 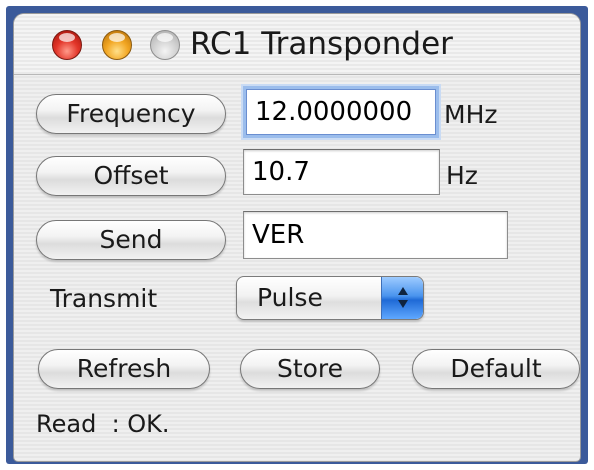 What do you see at coordinates (402, 298) in the screenshot?
I see `up-down-arrows-icon` at bounding box center [402, 298].